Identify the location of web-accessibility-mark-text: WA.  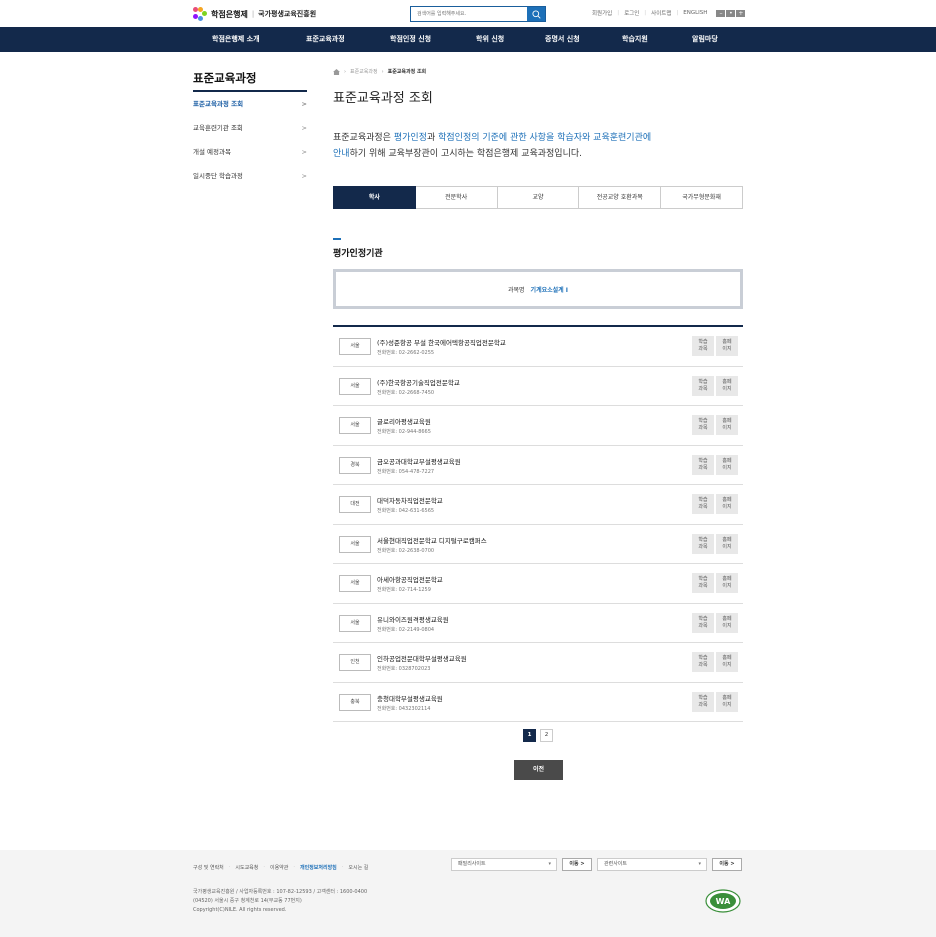
(723, 901).